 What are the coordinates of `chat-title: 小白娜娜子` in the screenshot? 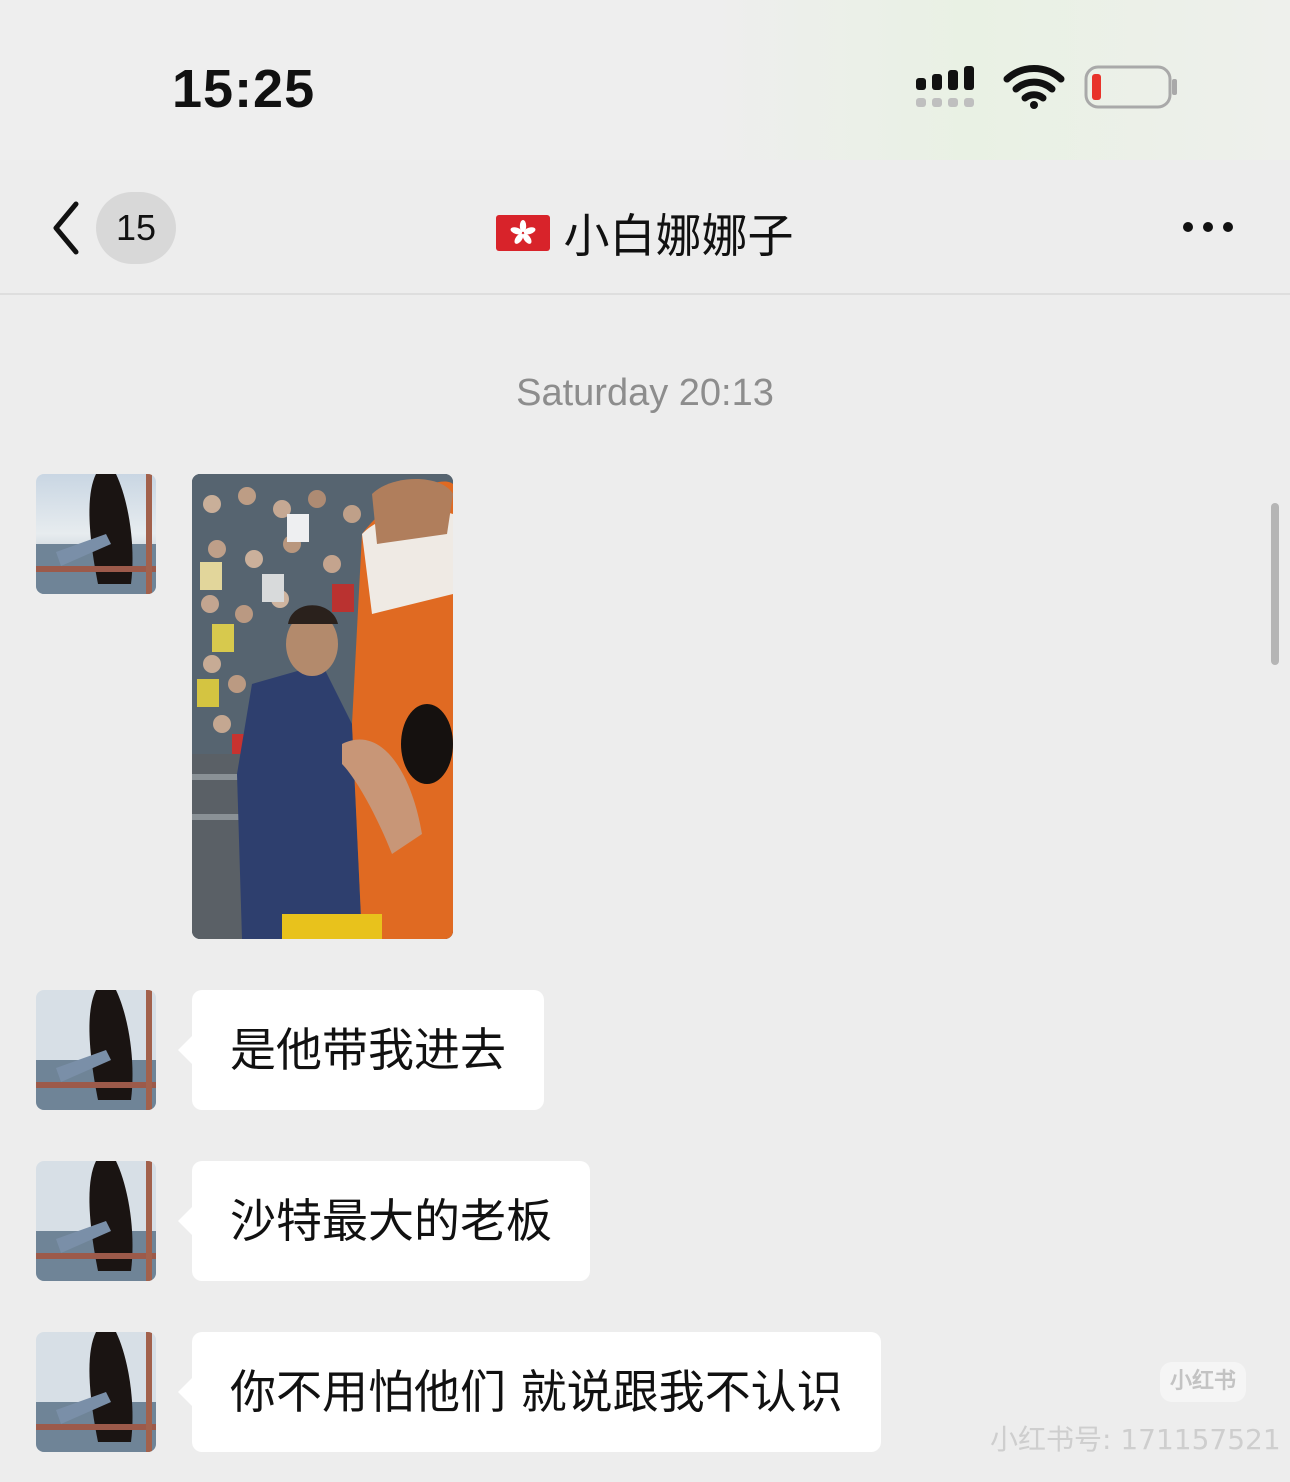 It's located at (645, 231).